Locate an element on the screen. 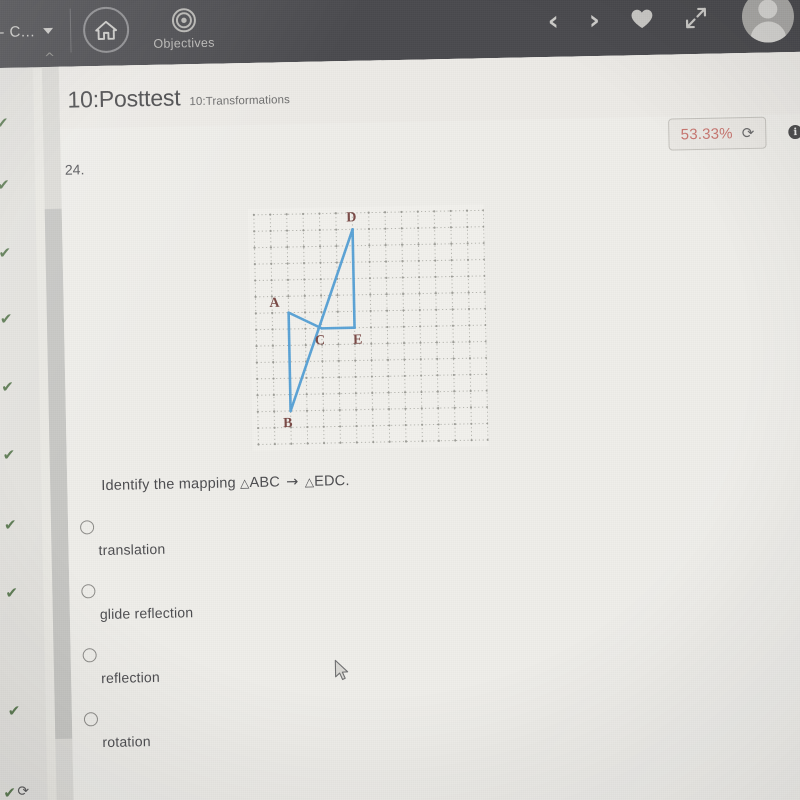 The width and height of the screenshot is (800, 800). mapping-arrow-icon: → is located at coordinates (292, 482).